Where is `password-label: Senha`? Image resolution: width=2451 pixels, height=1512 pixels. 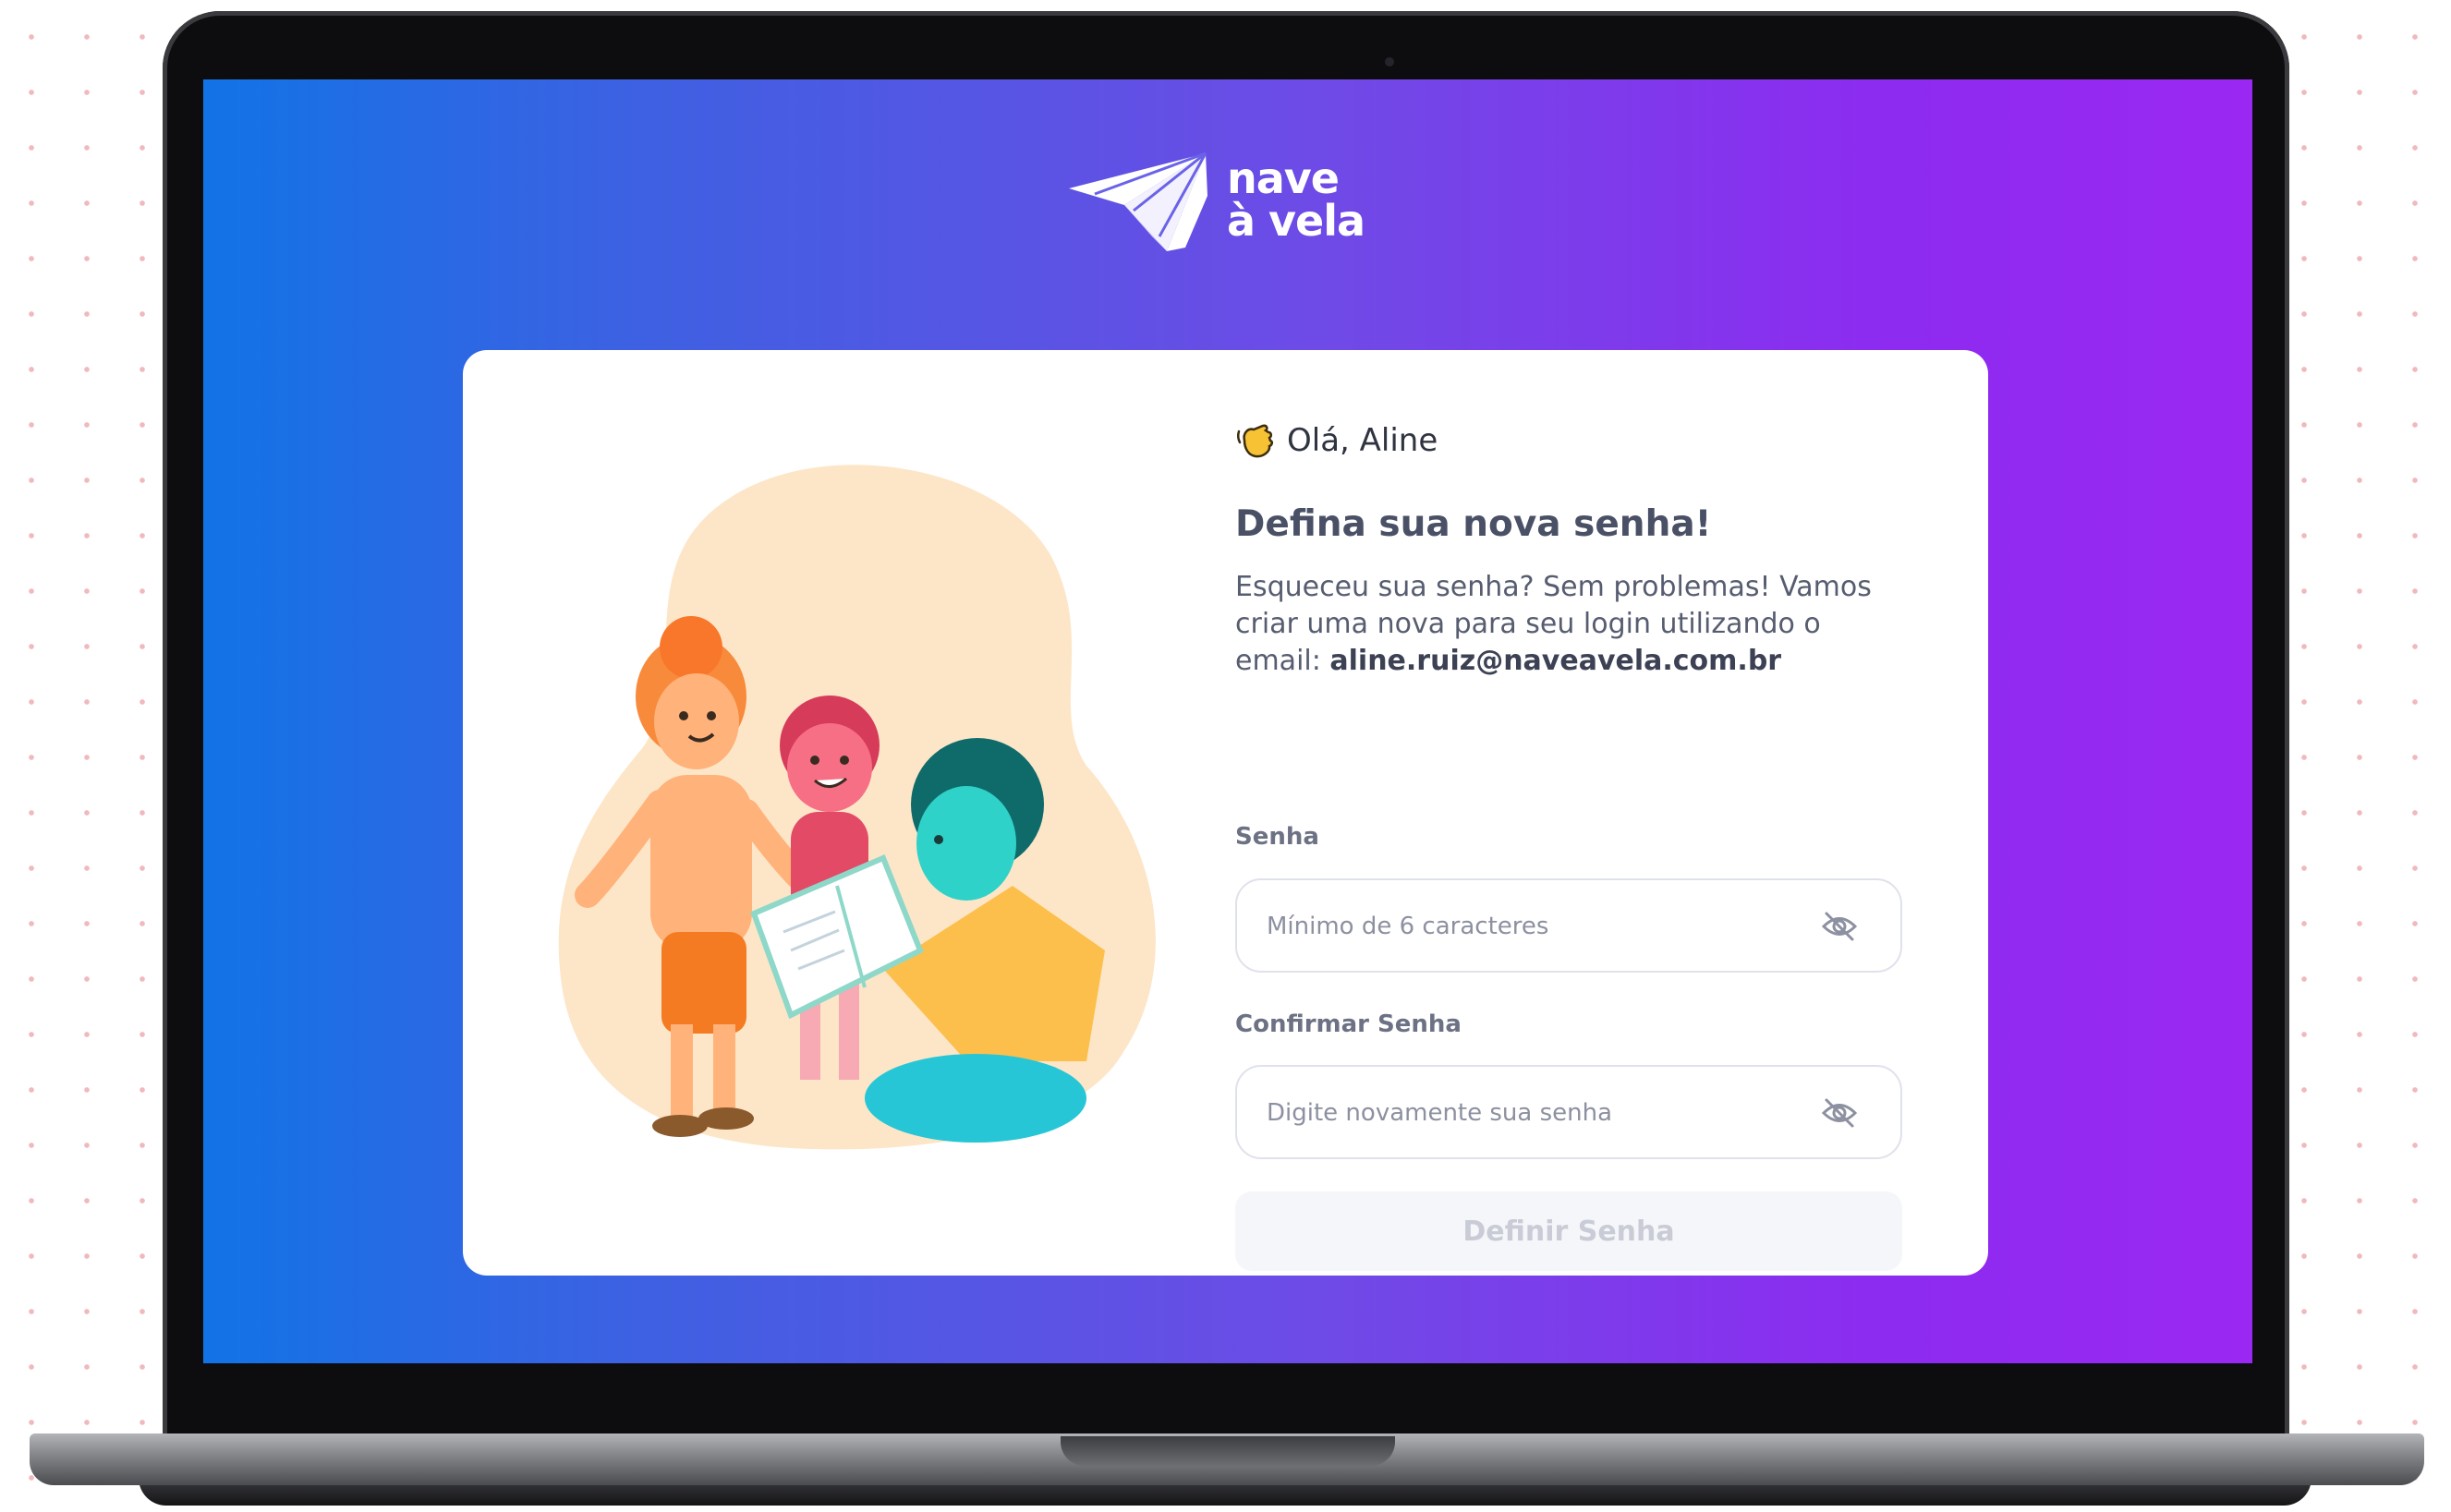 password-label: Senha is located at coordinates (1277, 837).